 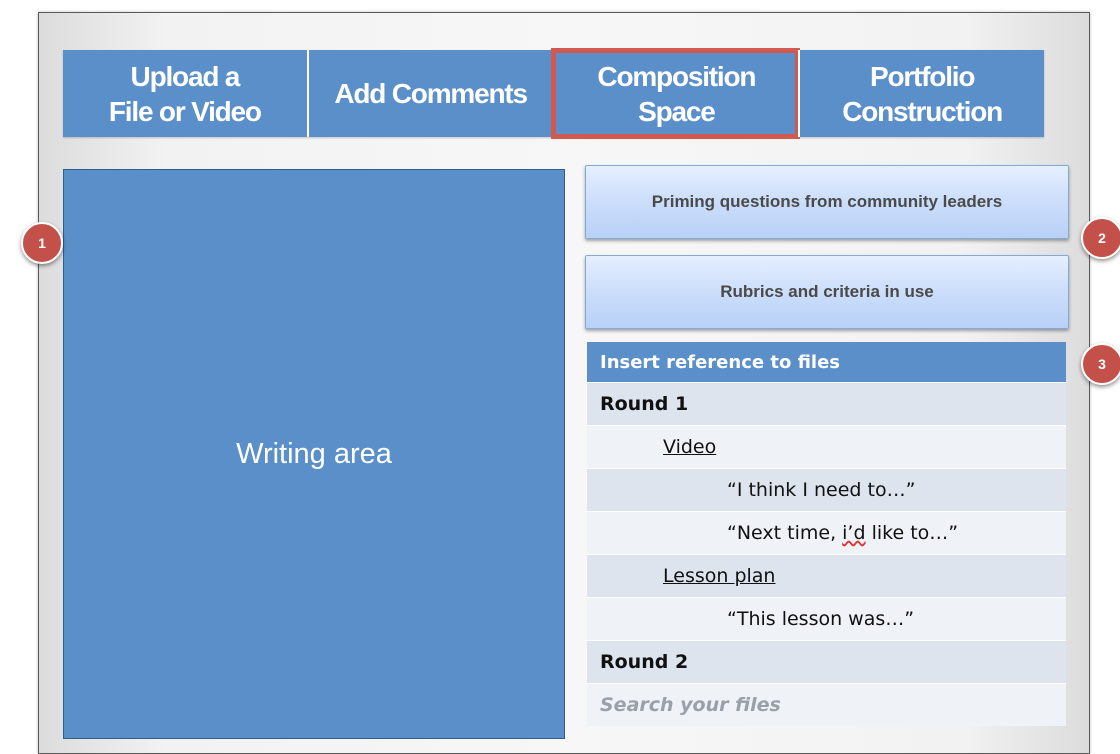 I want to click on tab-portfolio-construction: Portfolio Construction, so click(x=921, y=93).